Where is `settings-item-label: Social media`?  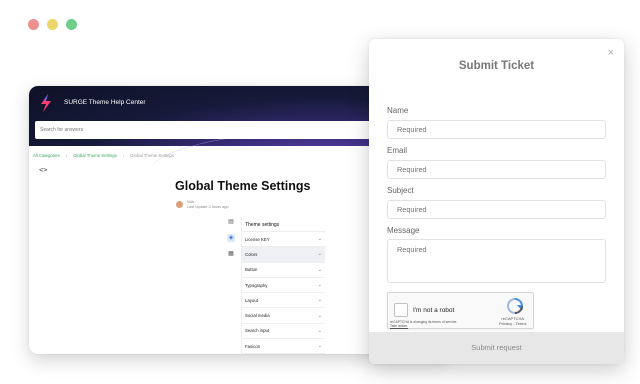 settings-item-label: Social media is located at coordinates (257, 316).